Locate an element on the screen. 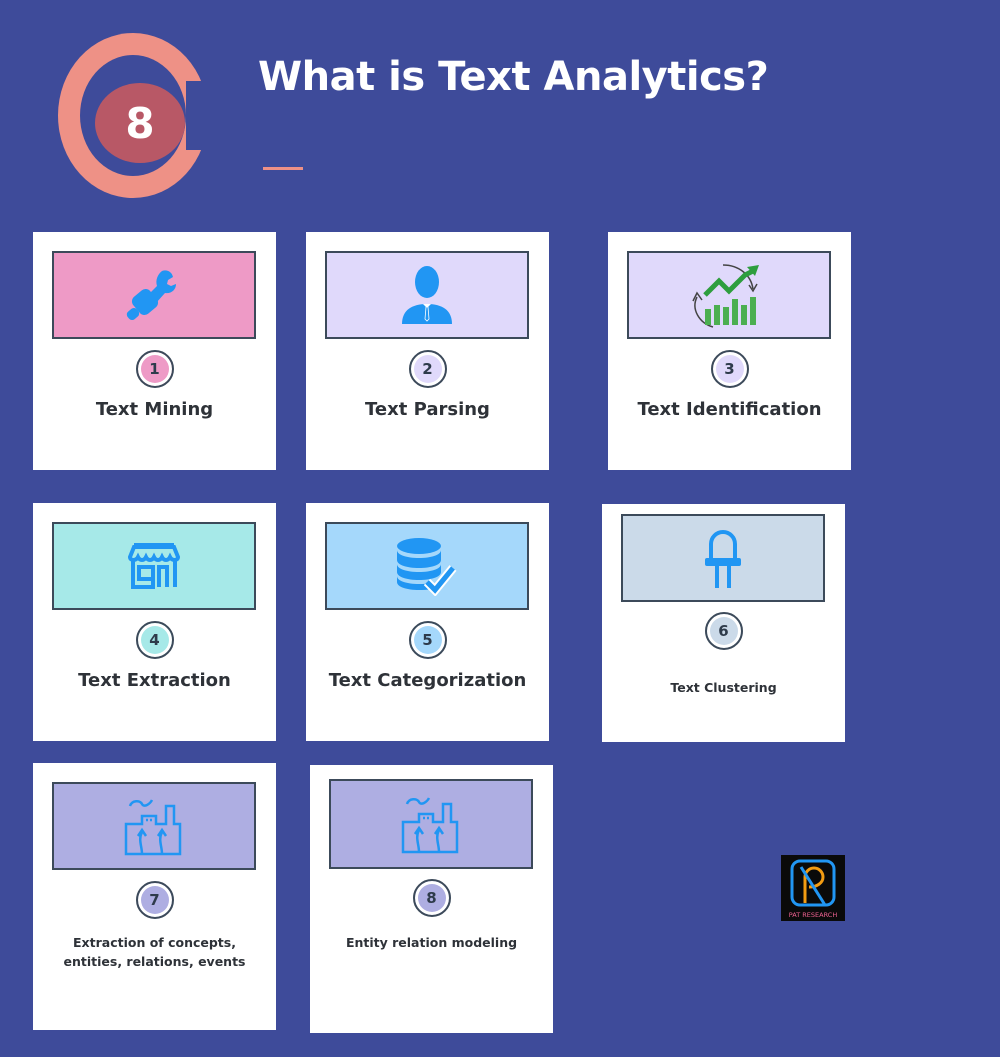 This screenshot has height=1057, width=1000. card-entity-relation-modeling: 8 Entity relation modeling is located at coordinates (431, 899).